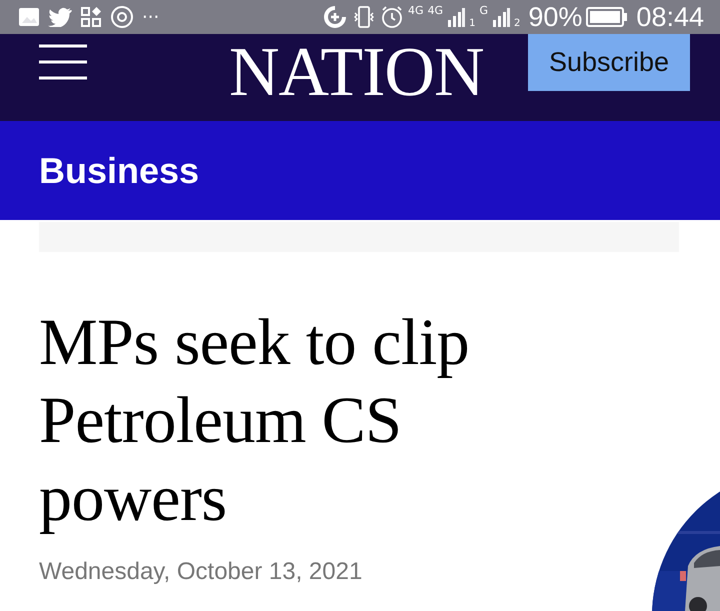 This screenshot has height=611, width=720. What do you see at coordinates (63, 62) in the screenshot?
I see `menu-icon` at bounding box center [63, 62].